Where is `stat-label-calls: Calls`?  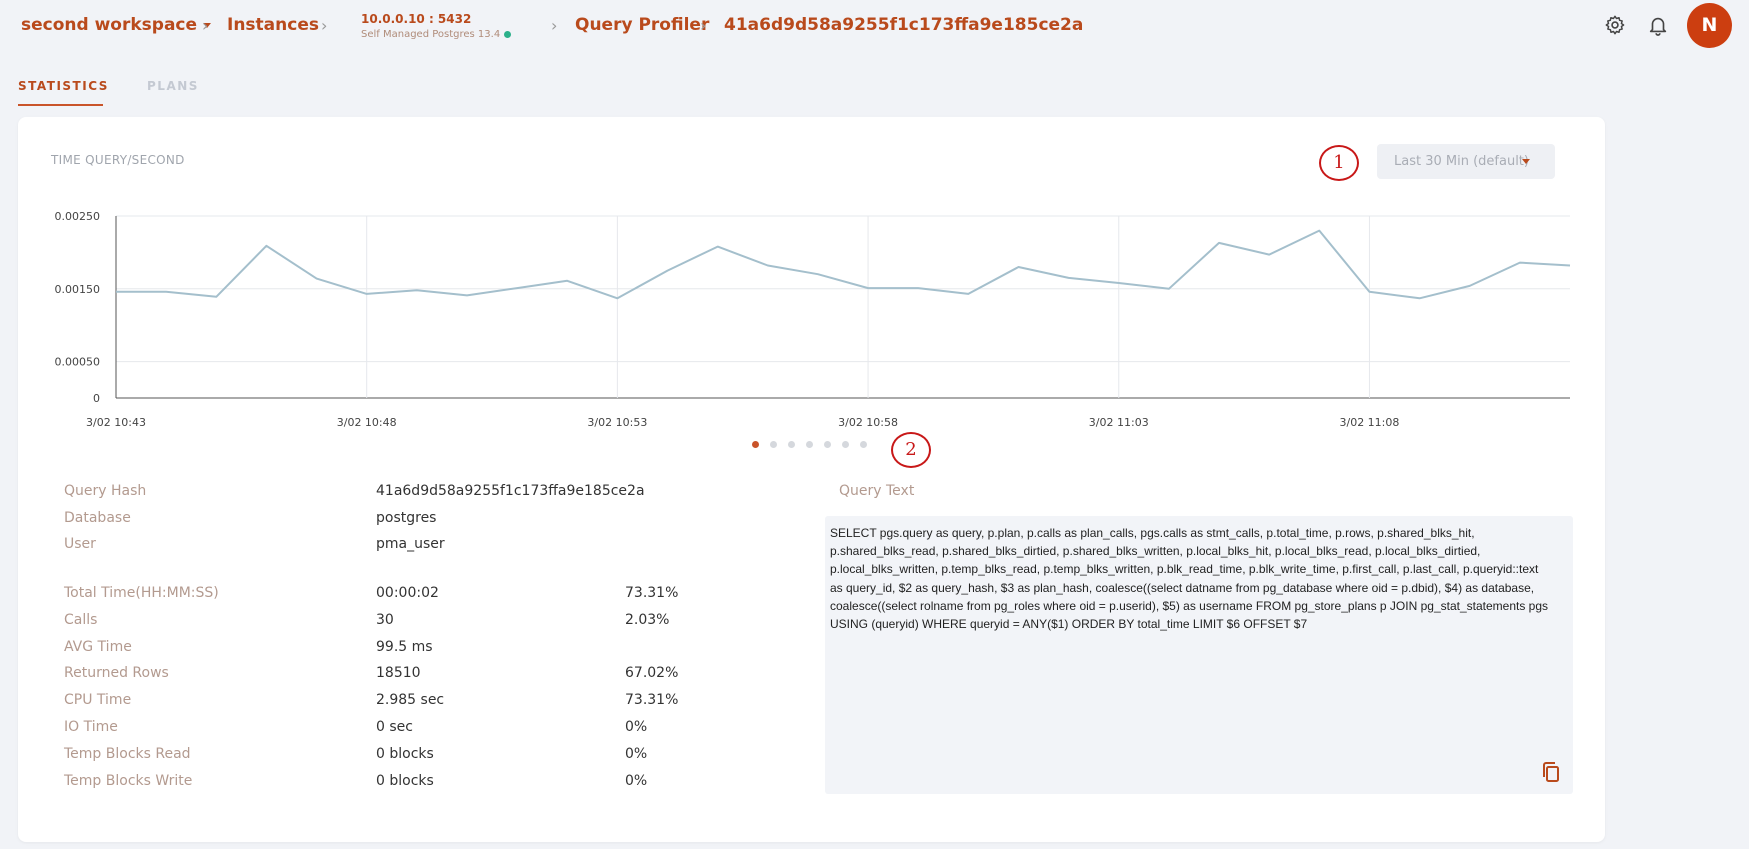
stat-label-calls: Calls is located at coordinates (81, 620).